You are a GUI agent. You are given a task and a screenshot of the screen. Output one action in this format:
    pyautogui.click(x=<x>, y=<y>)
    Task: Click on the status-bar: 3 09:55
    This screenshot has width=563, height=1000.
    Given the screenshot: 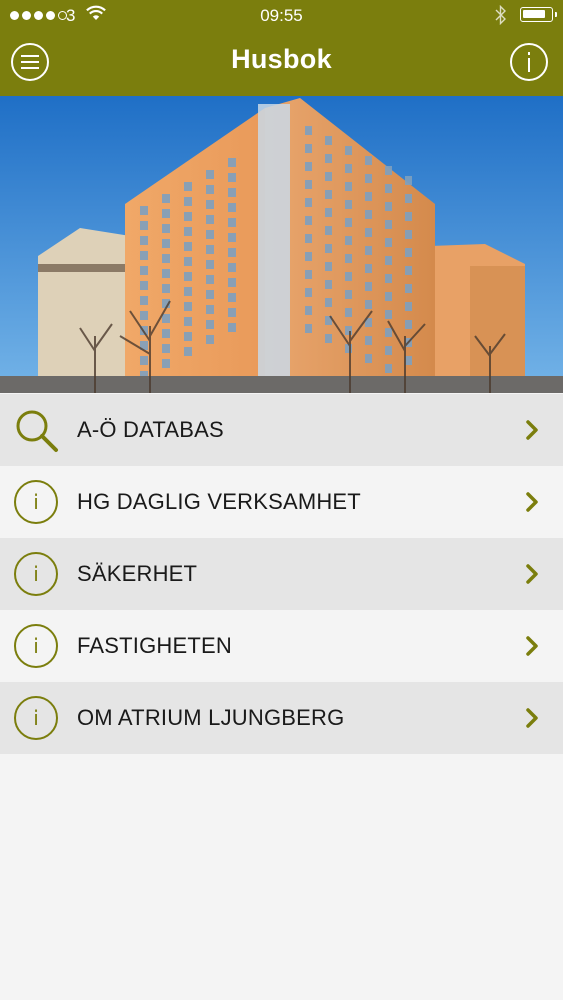 What is the action you would take?
    pyautogui.click(x=281, y=16)
    